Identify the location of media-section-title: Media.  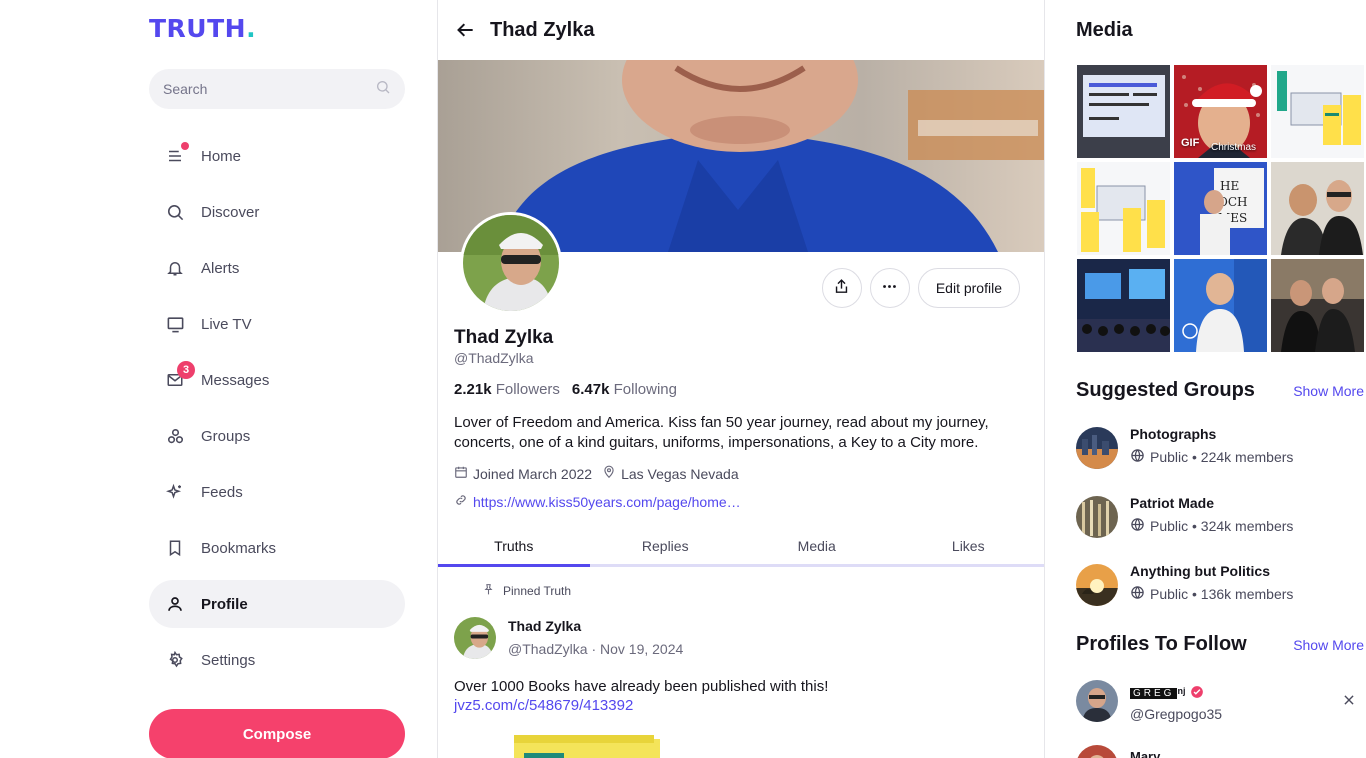
(1104, 30).